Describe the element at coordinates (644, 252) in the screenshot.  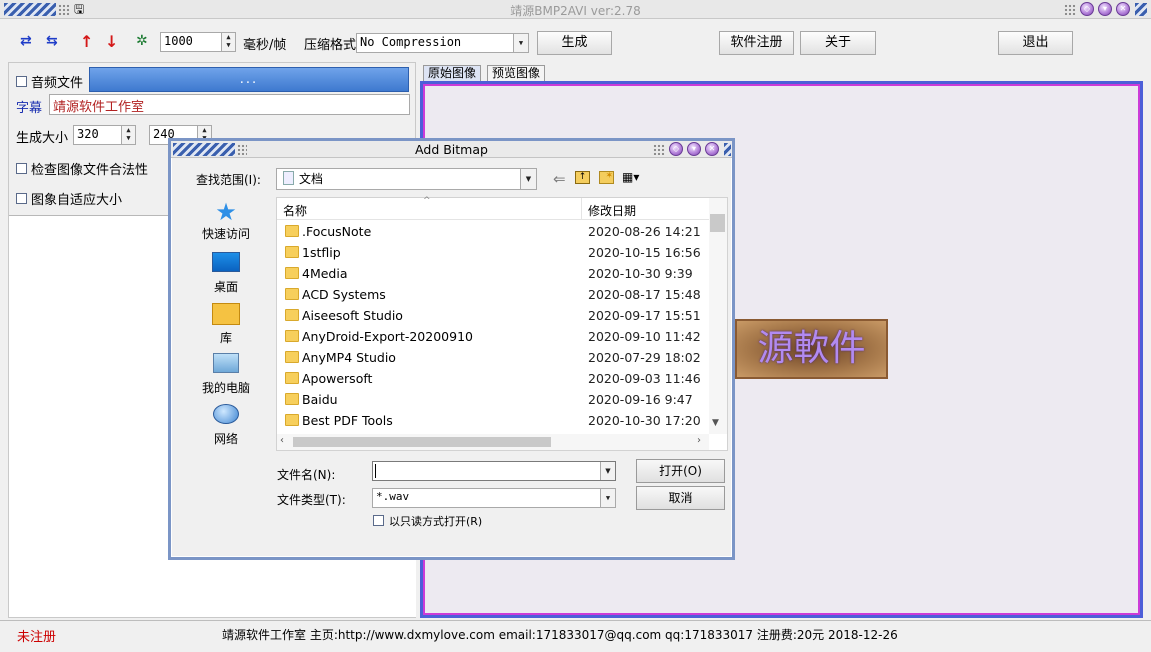
I see `file-date: 2020-10-15 16:56` at that location.